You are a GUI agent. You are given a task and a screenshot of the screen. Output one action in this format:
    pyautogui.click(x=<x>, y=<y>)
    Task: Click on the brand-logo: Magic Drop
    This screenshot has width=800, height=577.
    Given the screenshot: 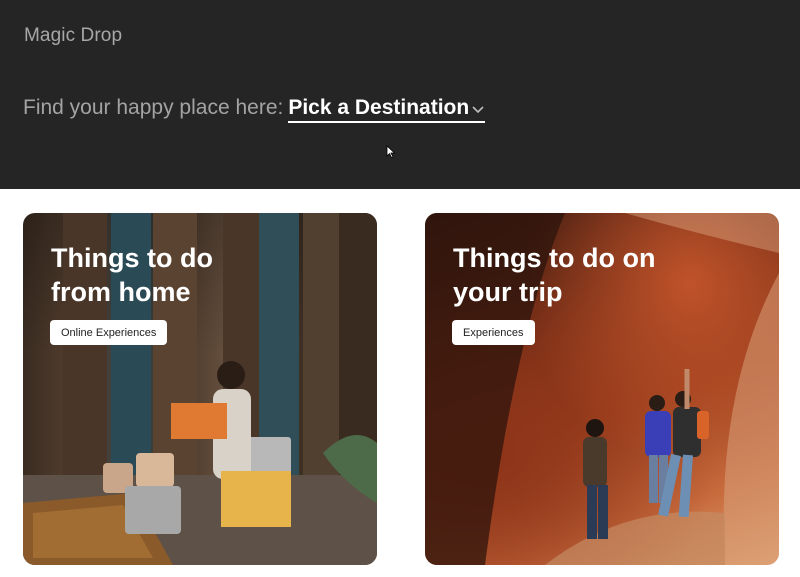 What is the action you would take?
    pyautogui.click(x=73, y=36)
    